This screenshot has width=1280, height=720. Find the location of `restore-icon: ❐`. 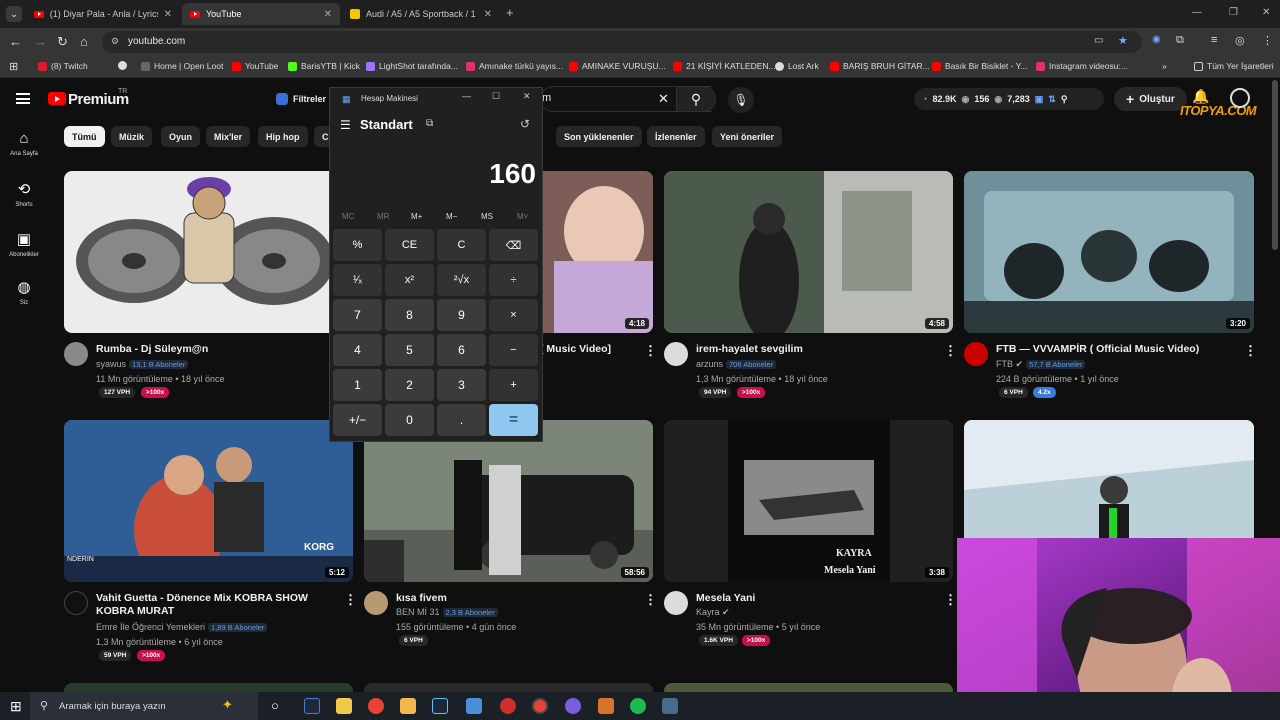

restore-icon: ❐ is located at coordinates (1233, 12).